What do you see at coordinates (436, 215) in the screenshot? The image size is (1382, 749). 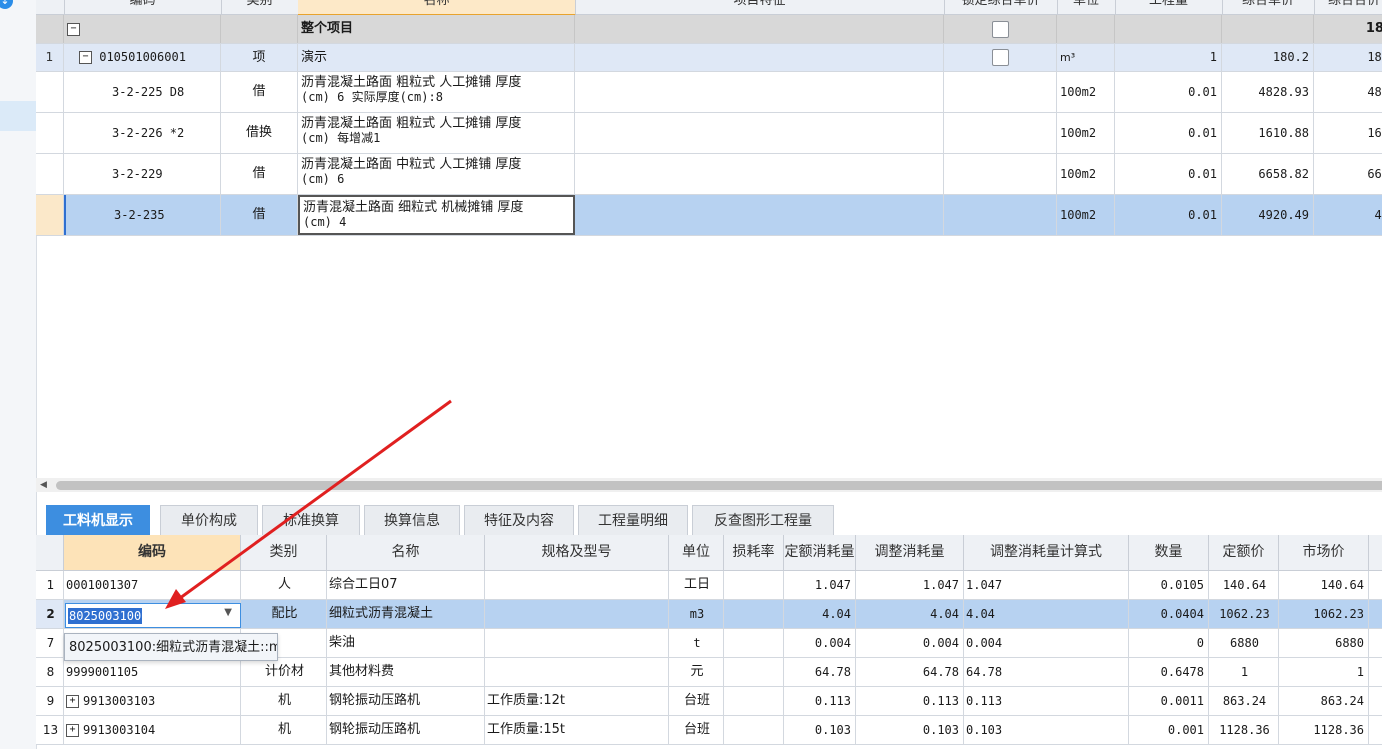 I see `item-name-editing: 沥青混凝土路面 细粒式 机械摊铺 厚度 (cm) 4` at bounding box center [436, 215].